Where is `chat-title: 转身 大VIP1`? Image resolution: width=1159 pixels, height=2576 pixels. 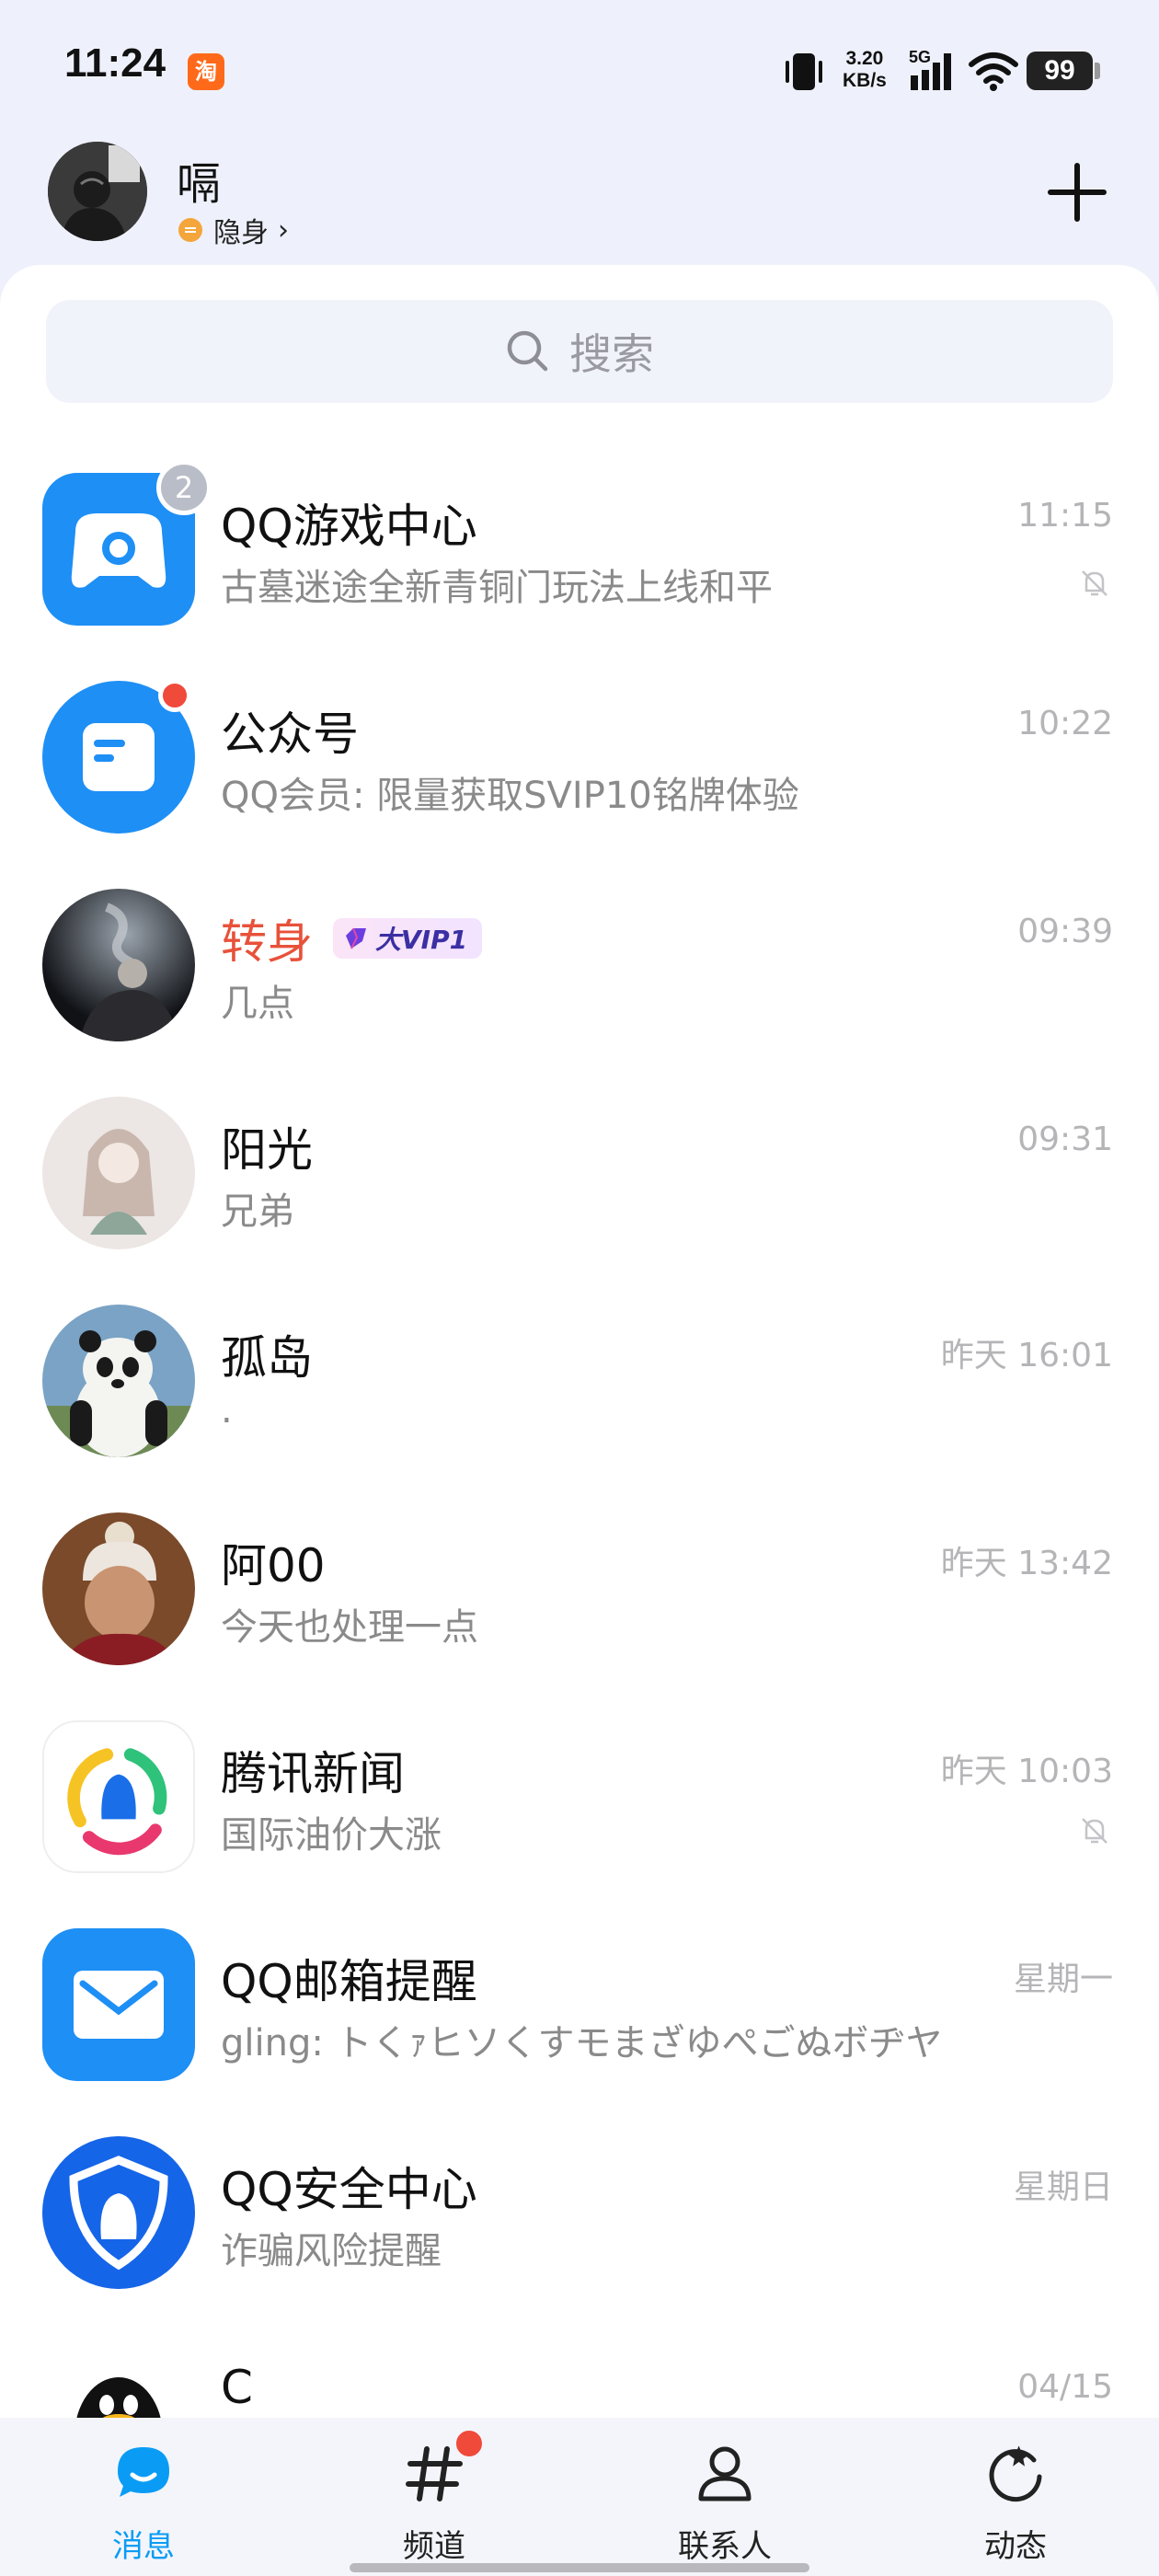
chat-title: 转身 大VIP1 is located at coordinates (352, 938).